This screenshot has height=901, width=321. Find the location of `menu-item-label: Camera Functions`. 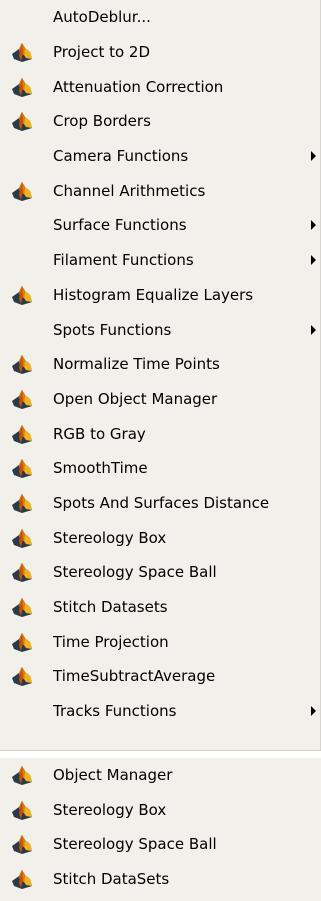

menu-item-label: Camera Functions is located at coordinates (121, 156).